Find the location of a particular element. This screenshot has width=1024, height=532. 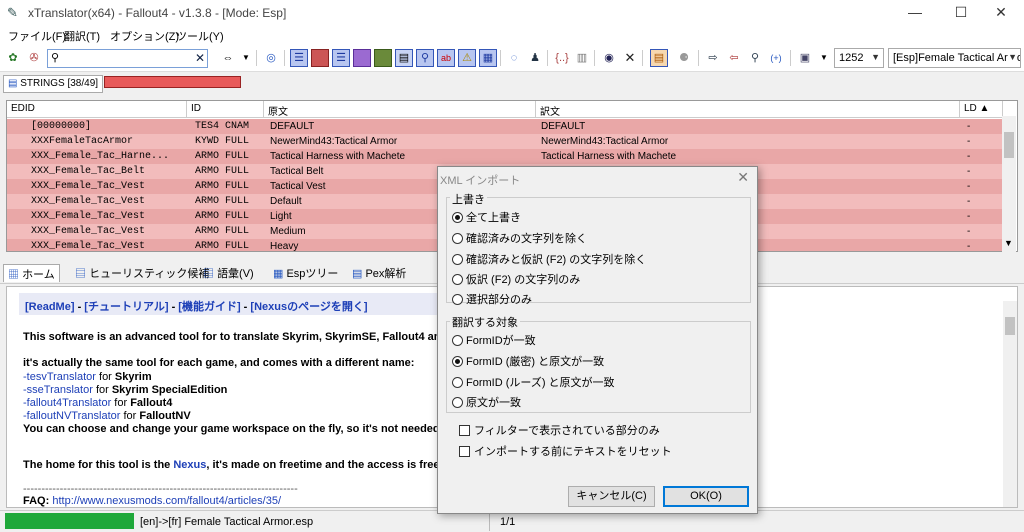

overwrite-option-all: 全て上書き is located at coordinates (486, 217).